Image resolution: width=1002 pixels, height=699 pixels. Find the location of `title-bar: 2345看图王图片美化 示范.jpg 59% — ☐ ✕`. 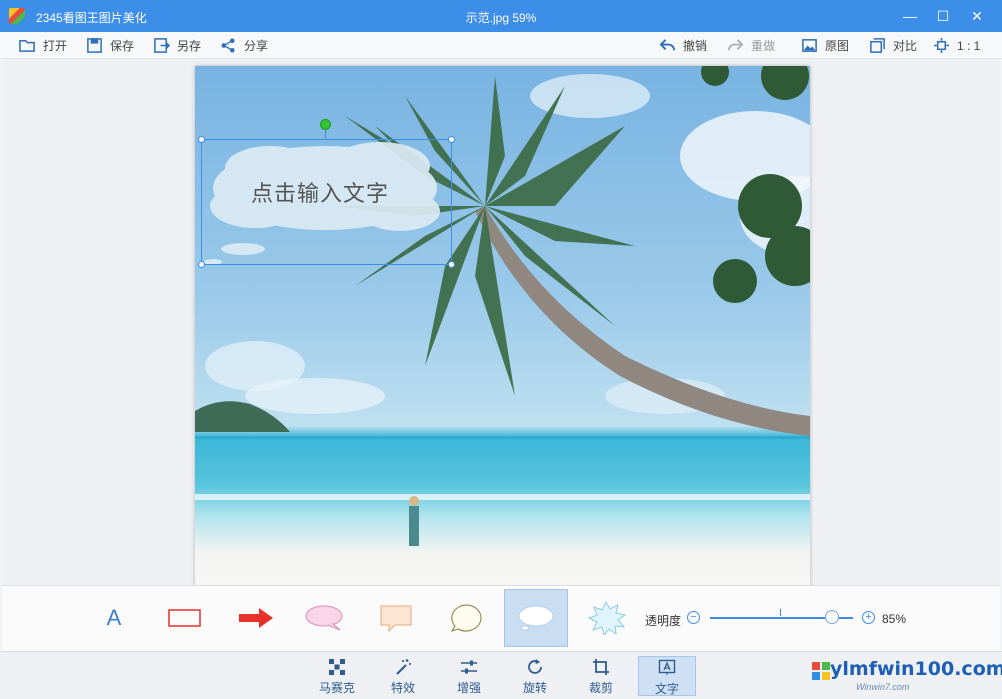

title-bar: 2345看图王图片美化 示范.jpg 59% — ☐ ✕ is located at coordinates (501, 16).